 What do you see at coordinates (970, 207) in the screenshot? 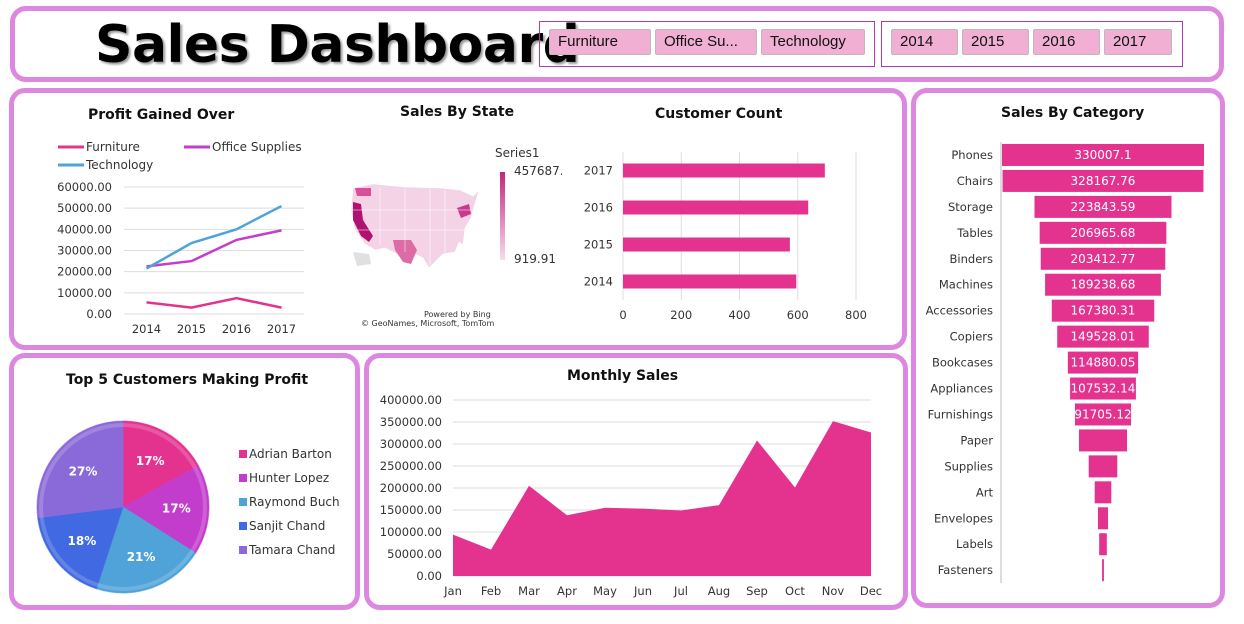
I see `category-label: Storage` at bounding box center [970, 207].